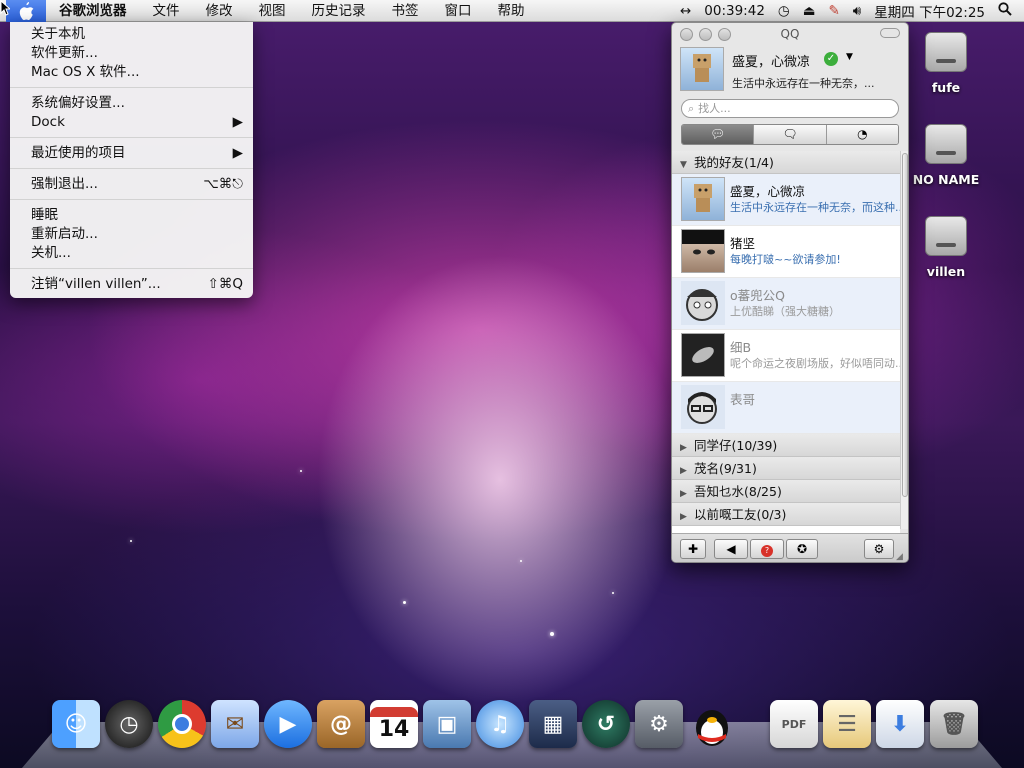  Describe the element at coordinates (182, 724) in the screenshot. I see `chrome-icon` at that location.